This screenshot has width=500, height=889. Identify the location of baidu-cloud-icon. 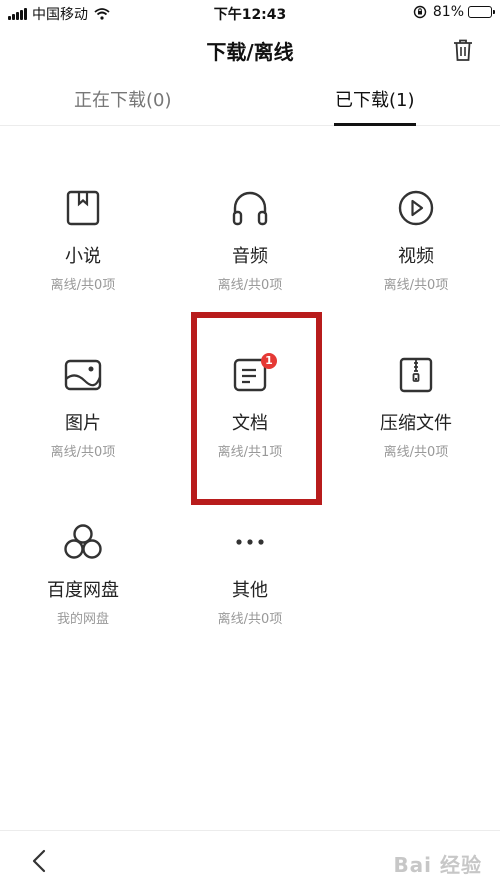
(83, 541).